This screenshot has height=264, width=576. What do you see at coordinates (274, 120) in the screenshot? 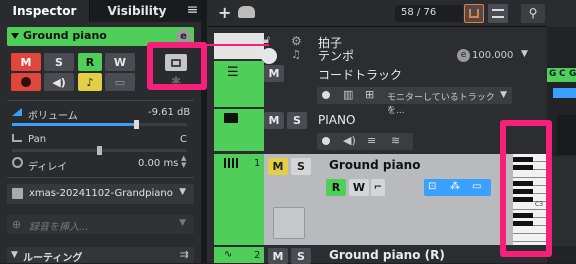
I see `folder-mute-button: M` at bounding box center [274, 120].